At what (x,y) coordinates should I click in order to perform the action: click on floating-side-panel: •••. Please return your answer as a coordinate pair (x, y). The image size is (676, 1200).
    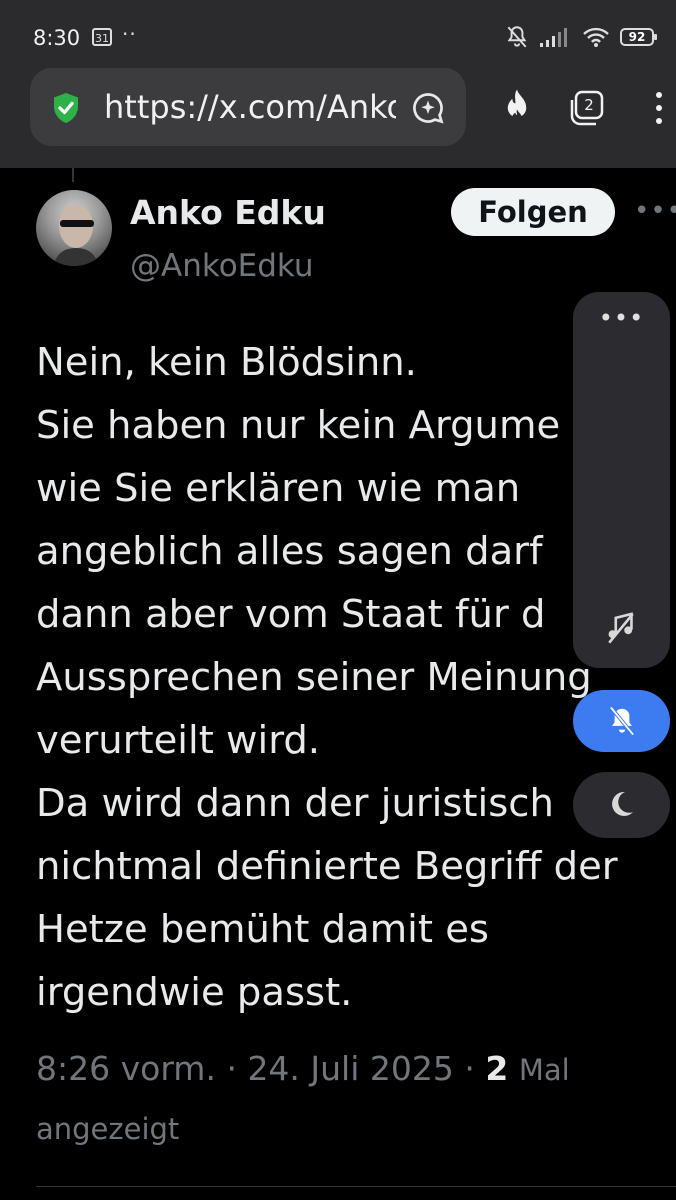
    Looking at the image, I should click on (621, 480).